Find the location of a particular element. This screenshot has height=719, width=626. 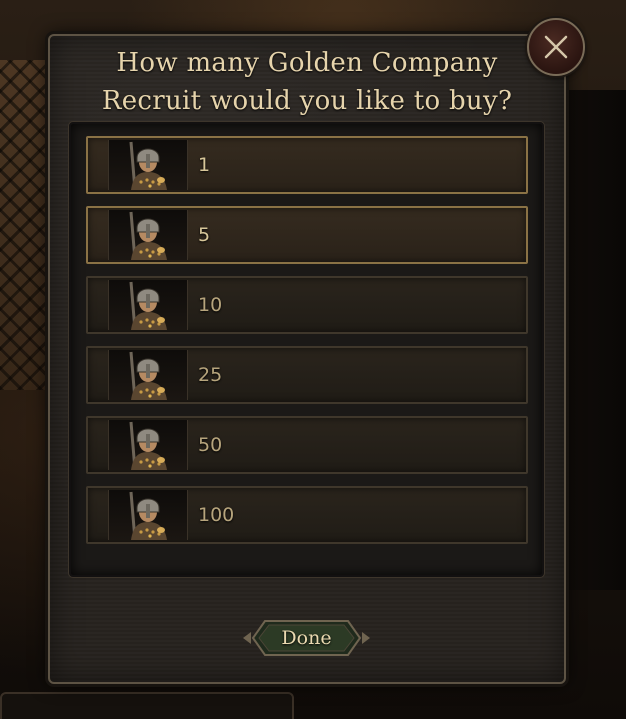

close-icon is located at coordinates (556, 47).